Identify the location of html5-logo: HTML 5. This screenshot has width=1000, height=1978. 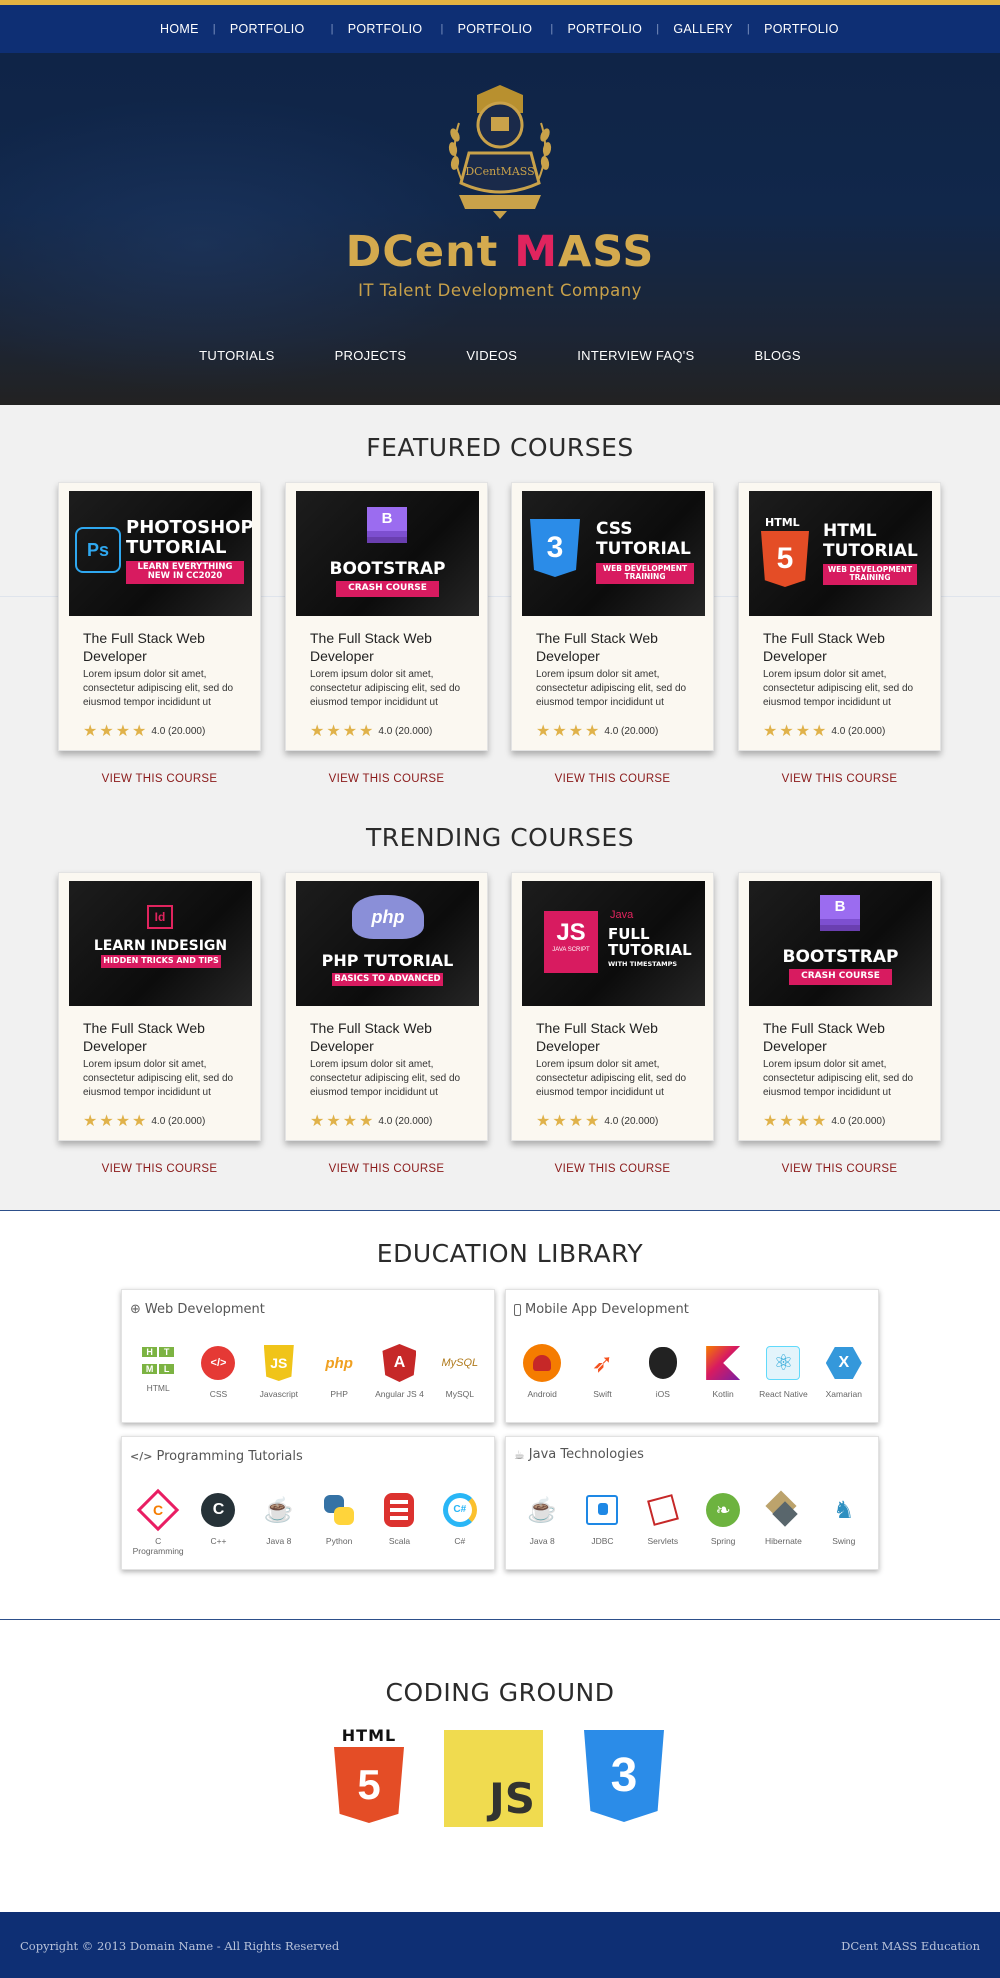
(369, 1774).